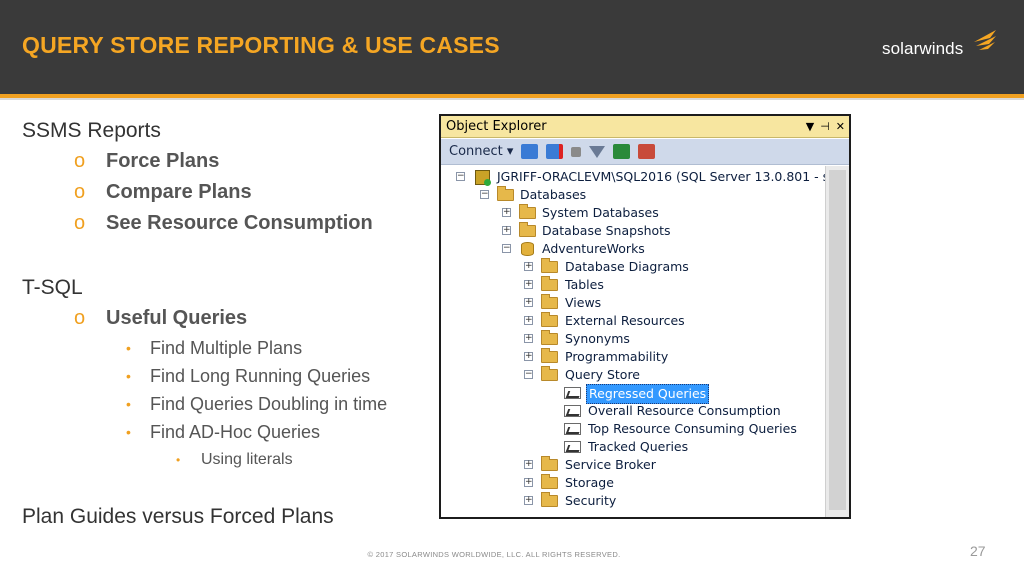 Image resolution: width=1024 pixels, height=576 pixels. Describe the element at coordinates (633, 465) in the screenshot. I see `tree-node-service-broker: + Service Broker` at that location.